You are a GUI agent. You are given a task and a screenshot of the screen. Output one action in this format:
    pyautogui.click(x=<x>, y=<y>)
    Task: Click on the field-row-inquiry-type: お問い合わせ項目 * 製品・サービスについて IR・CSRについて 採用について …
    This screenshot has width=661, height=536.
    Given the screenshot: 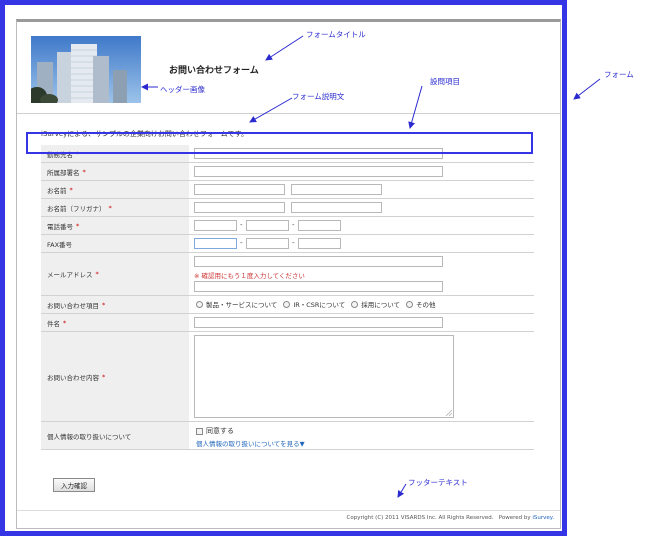 What is the action you would take?
    pyautogui.click(x=287, y=305)
    